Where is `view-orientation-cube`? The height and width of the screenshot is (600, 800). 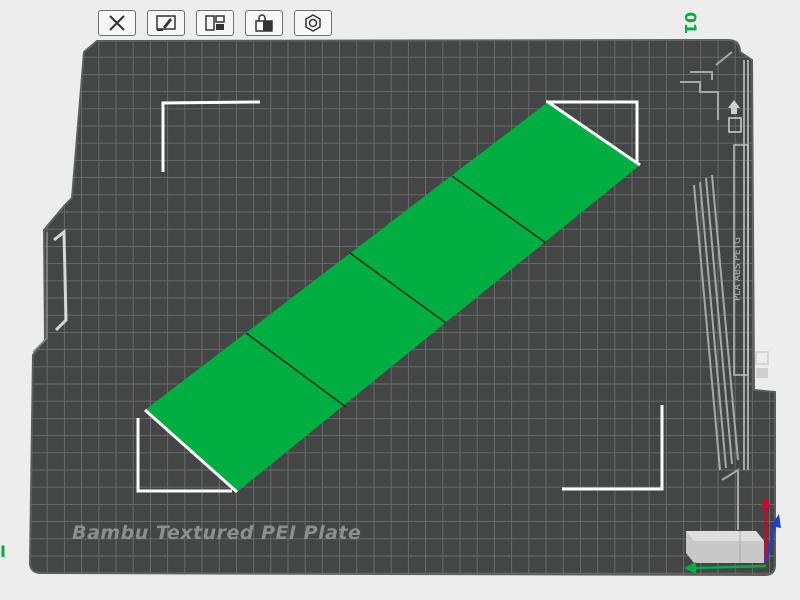 view-orientation-cube is located at coordinates (725, 547).